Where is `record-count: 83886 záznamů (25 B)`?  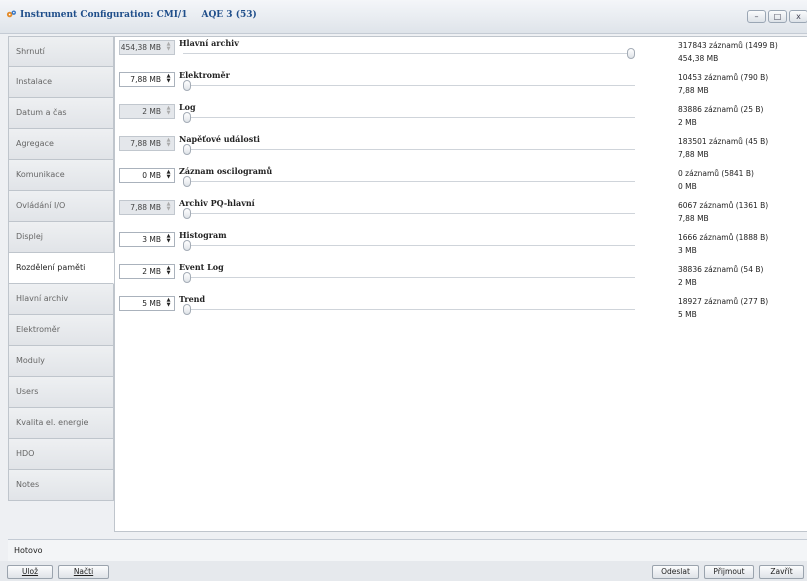 record-count: 83886 záznamů (25 B) is located at coordinates (721, 109).